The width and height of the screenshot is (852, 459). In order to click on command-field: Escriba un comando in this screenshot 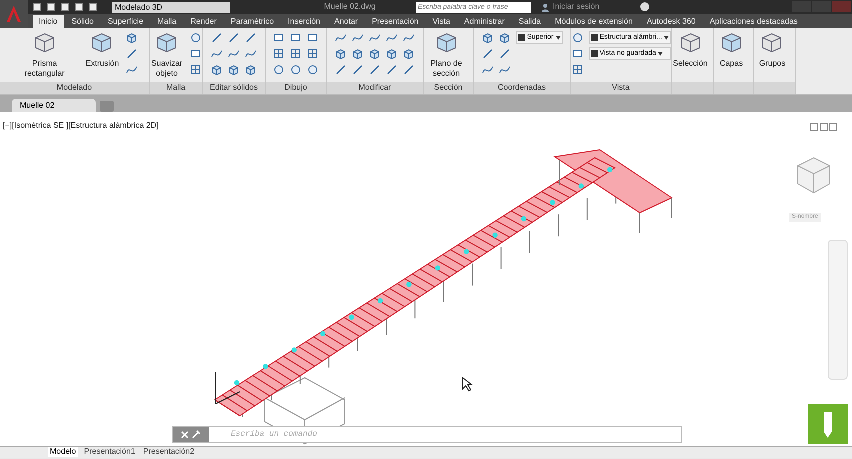, I will do `click(445, 434)`.